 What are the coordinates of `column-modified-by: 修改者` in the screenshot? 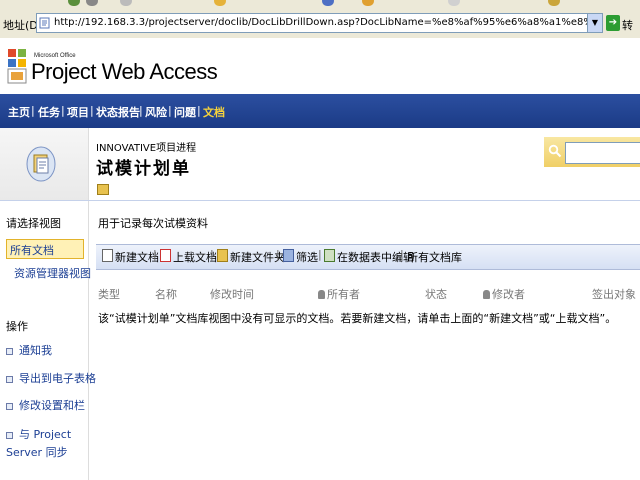 It's located at (504, 294).